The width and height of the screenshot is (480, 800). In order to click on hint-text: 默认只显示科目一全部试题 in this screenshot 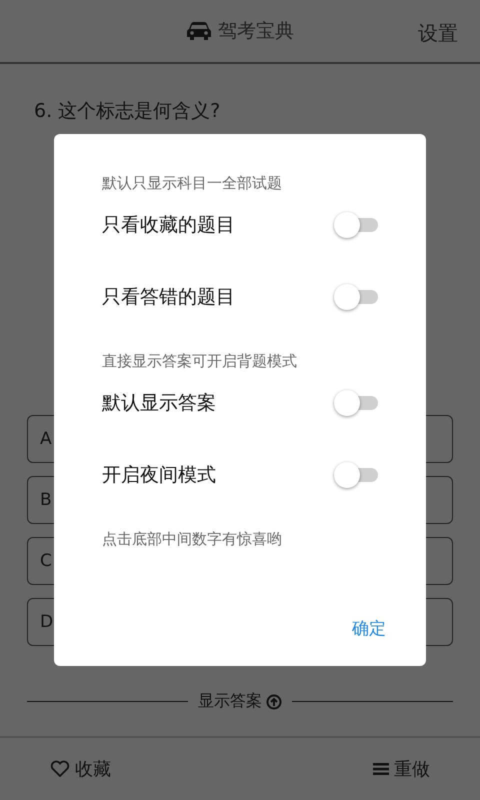, I will do `click(192, 183)`.